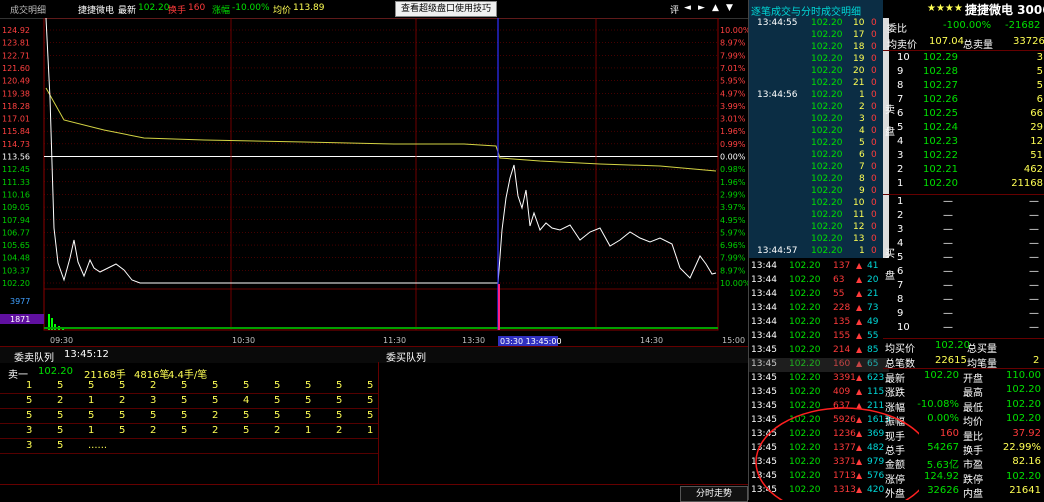 Image resolution: width=1044 pixels, height=502 pixels. What do you see at coordinates (900, 243) in the screenshot?
I see `buy-level-index: 4` at bounding box center [900, 243].